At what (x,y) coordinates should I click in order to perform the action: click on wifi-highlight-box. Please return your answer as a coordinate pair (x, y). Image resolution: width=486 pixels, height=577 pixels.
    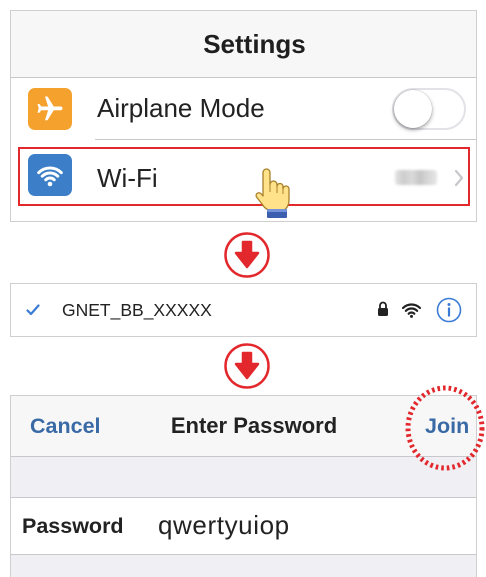
    Looking at the image, I should click on (244, 176).